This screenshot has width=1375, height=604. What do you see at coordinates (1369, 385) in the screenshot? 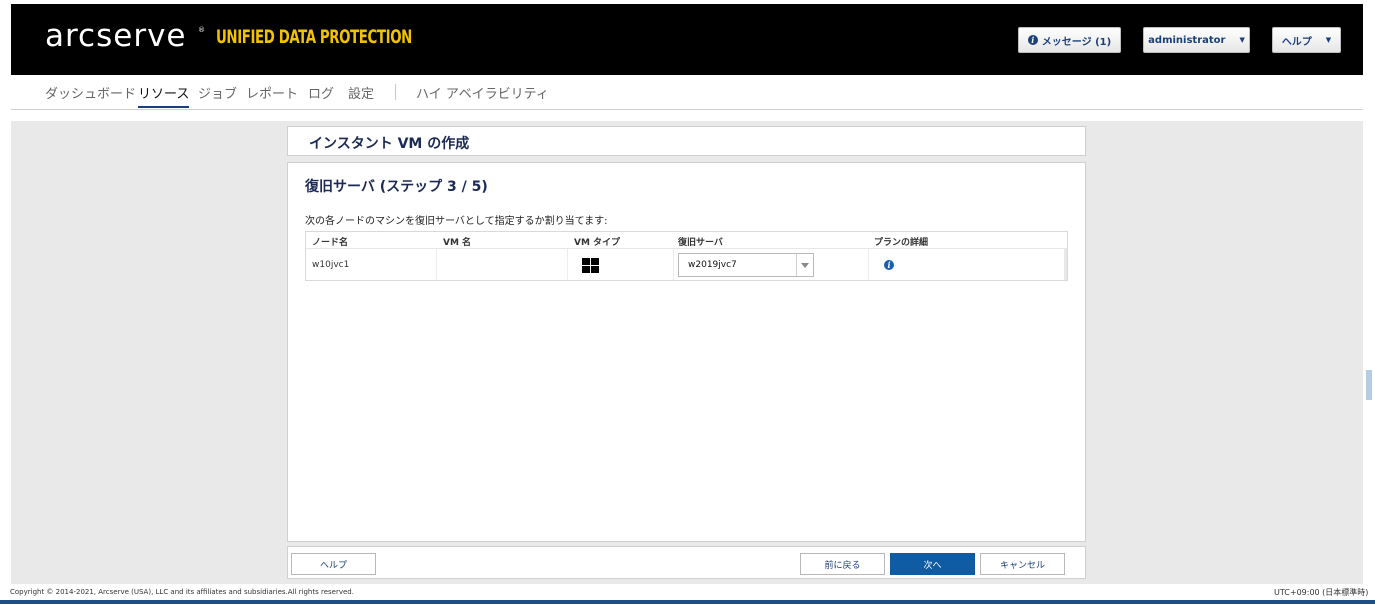
I see `scrollbar-thumb` at bounding box center [1369, 385].